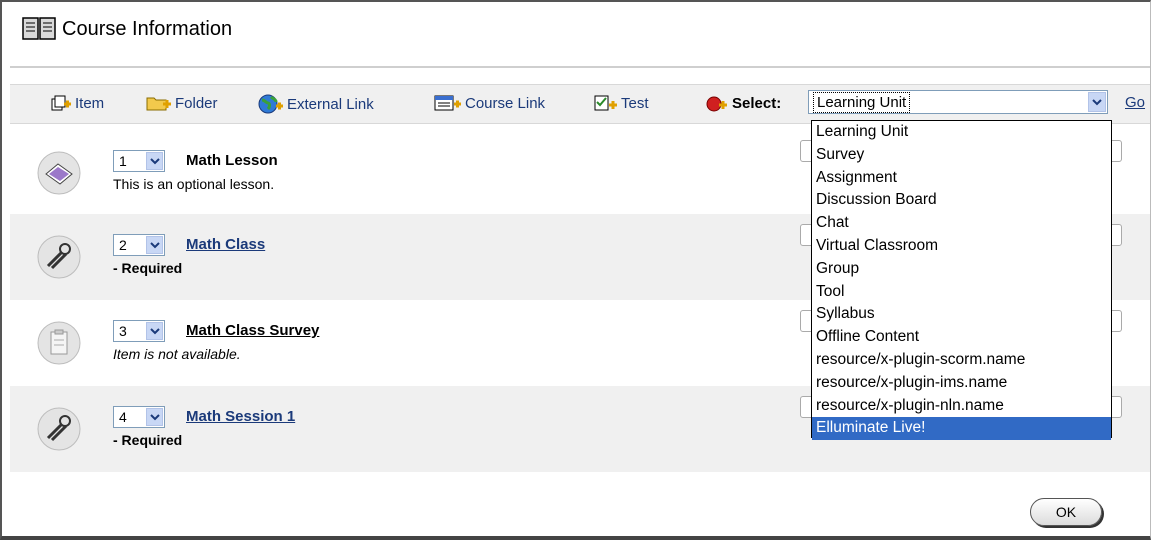  Describe the element at coordinates (147, 28) in the screenshot. I see `page-title: Course Information` at that location.